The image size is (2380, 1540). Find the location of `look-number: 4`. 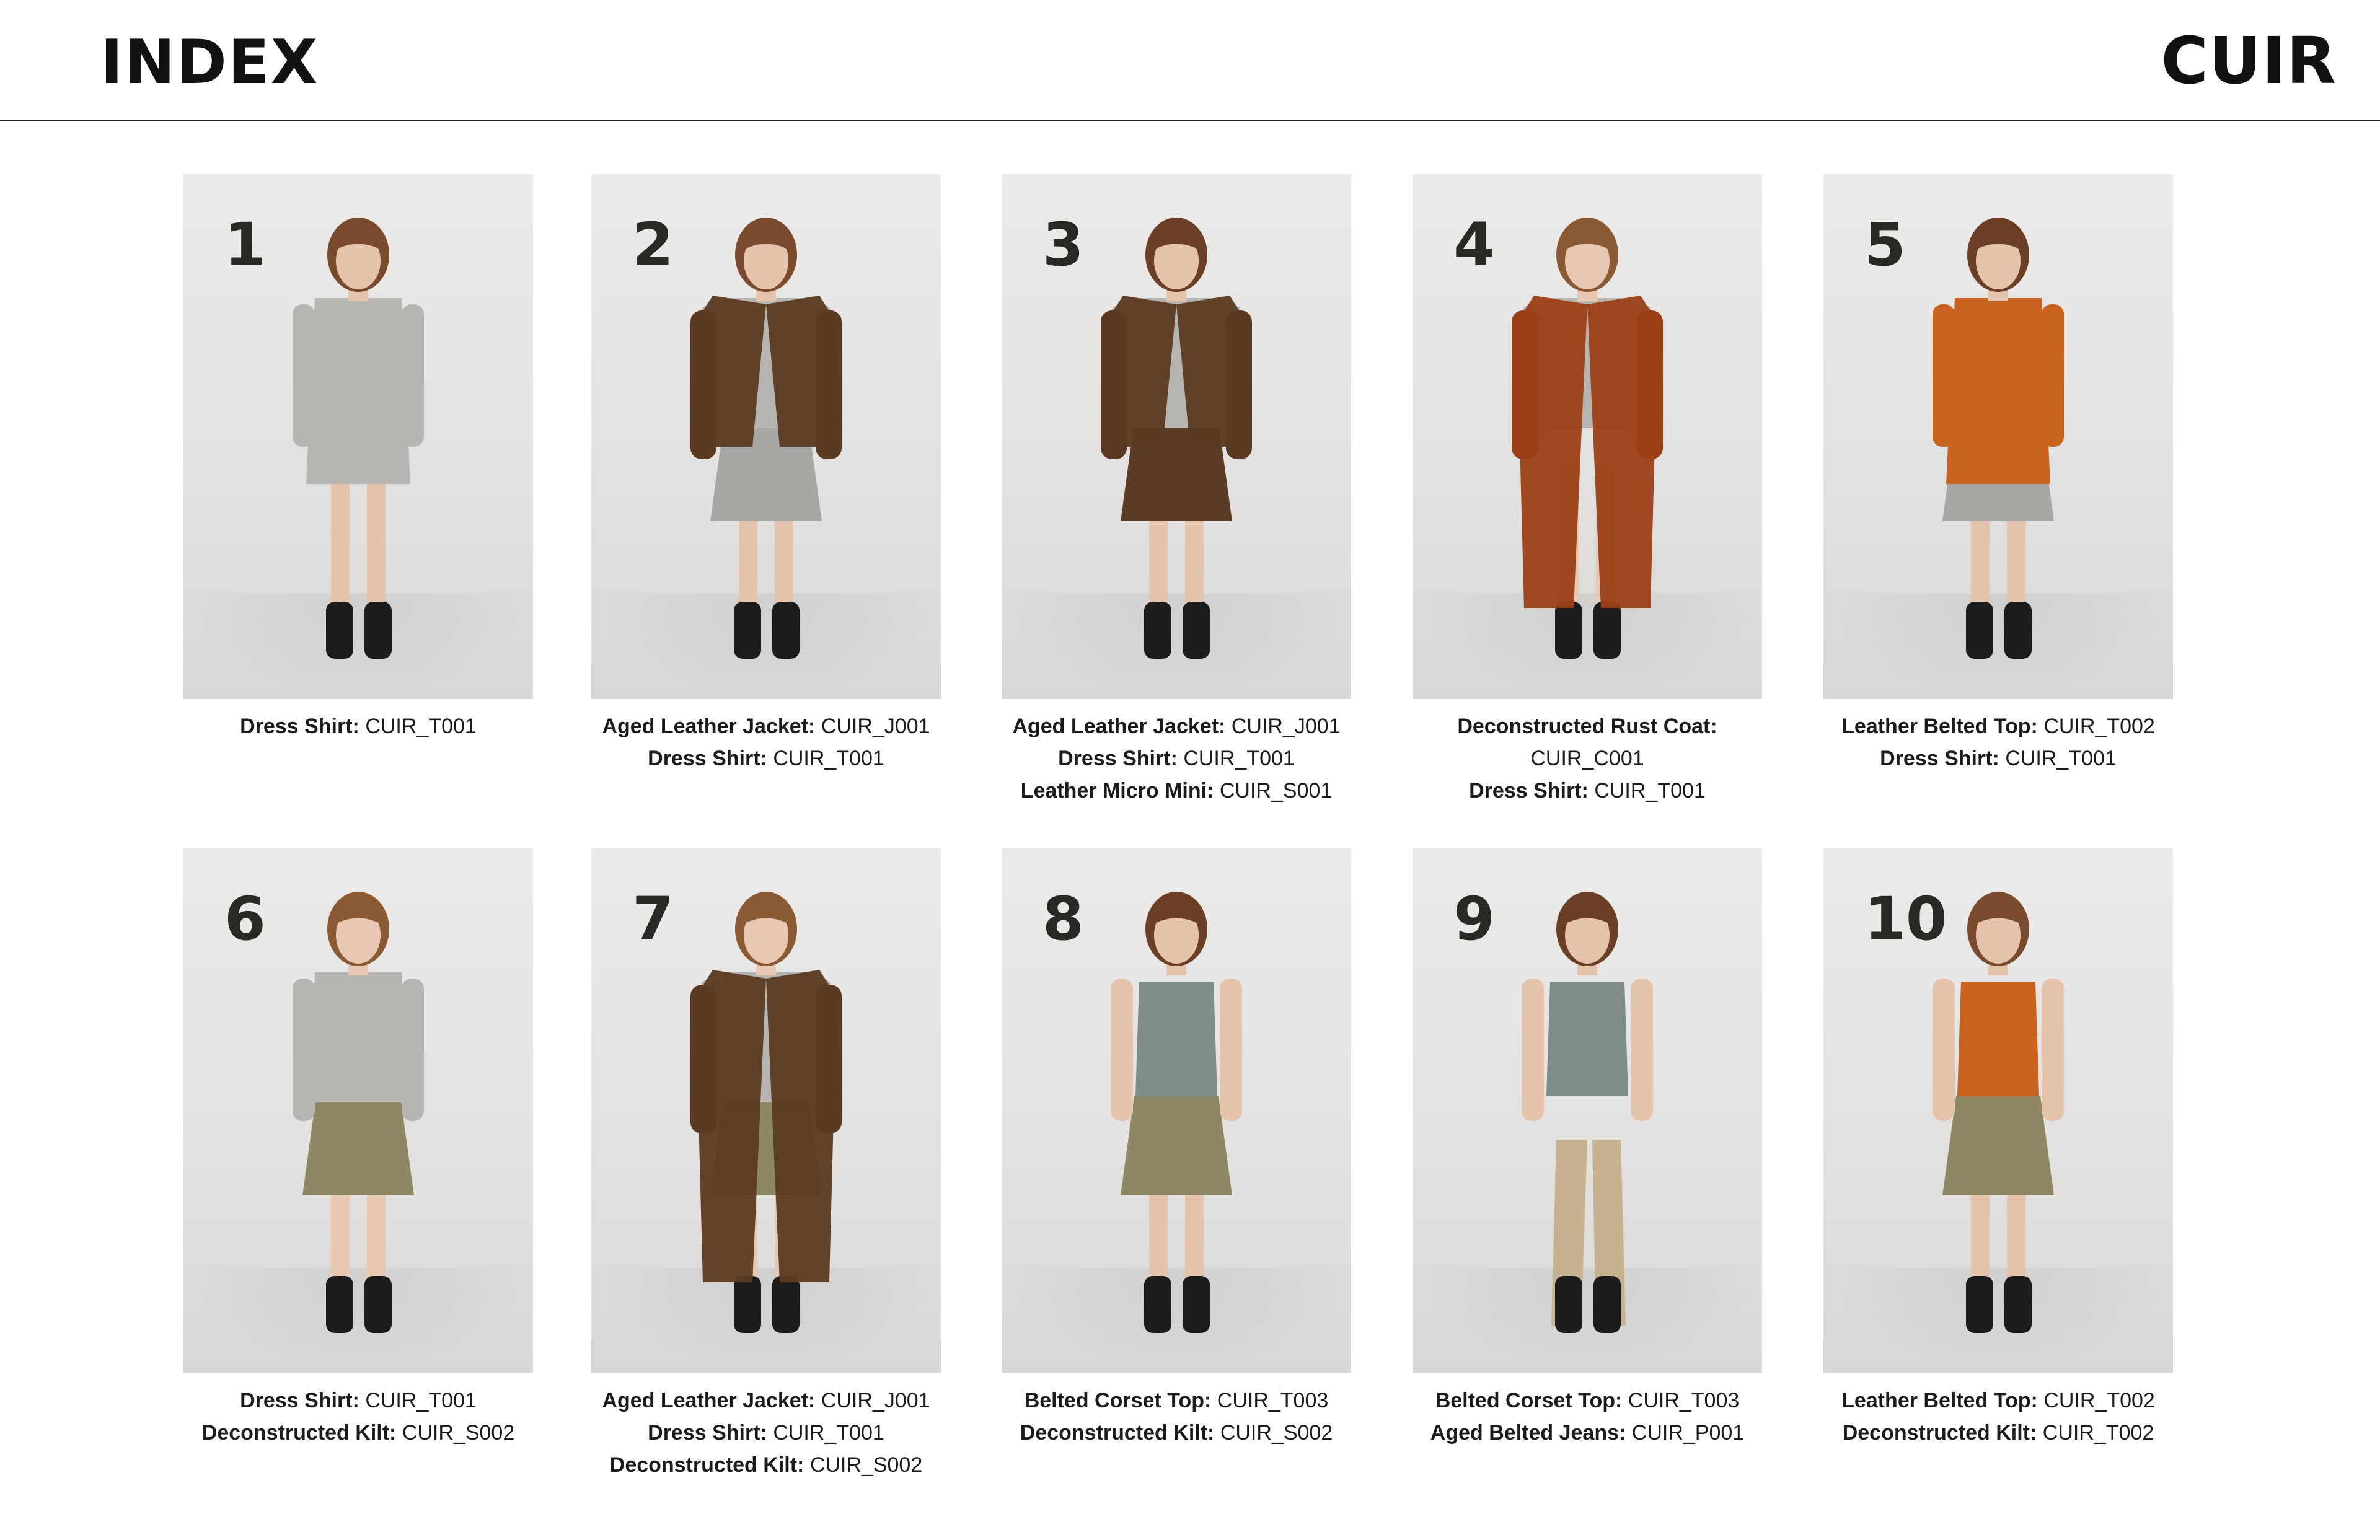

look-number: 4 is located at coordinates (1474, 244).